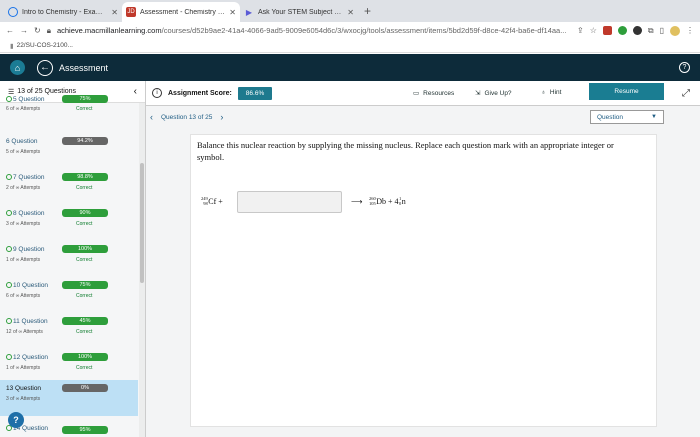  Describe the element at coordinates (221, 117) in the screenshot. I see `next-question-icon: ›` at that location.